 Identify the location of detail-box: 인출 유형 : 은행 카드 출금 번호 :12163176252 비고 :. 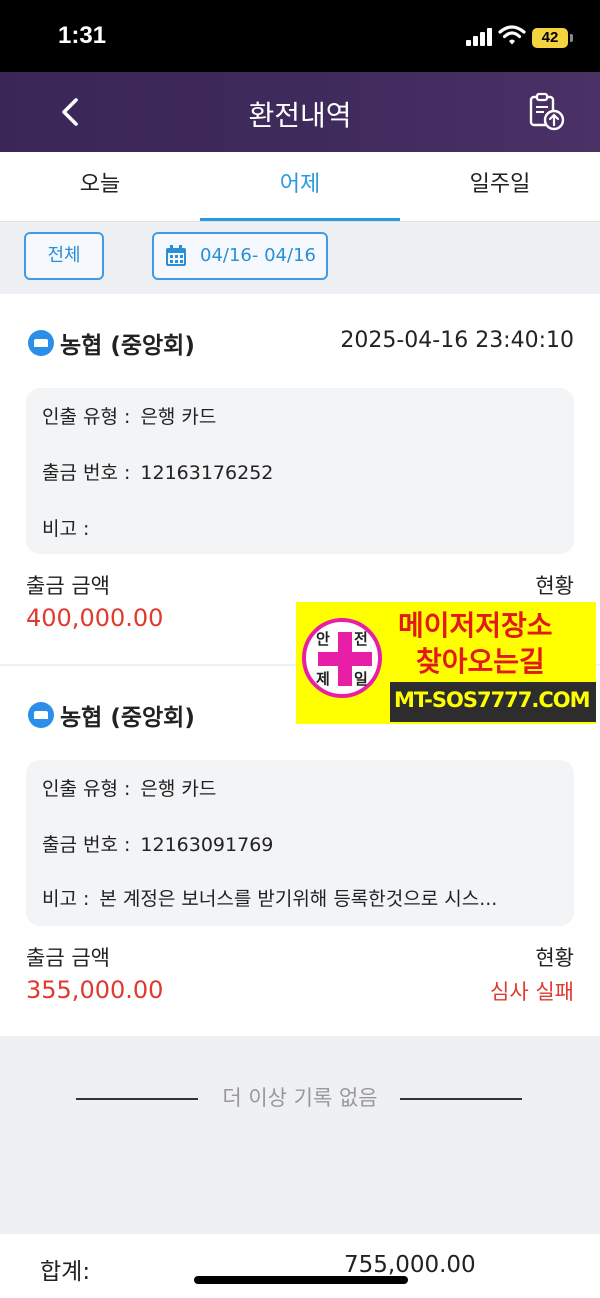
(300, 471).